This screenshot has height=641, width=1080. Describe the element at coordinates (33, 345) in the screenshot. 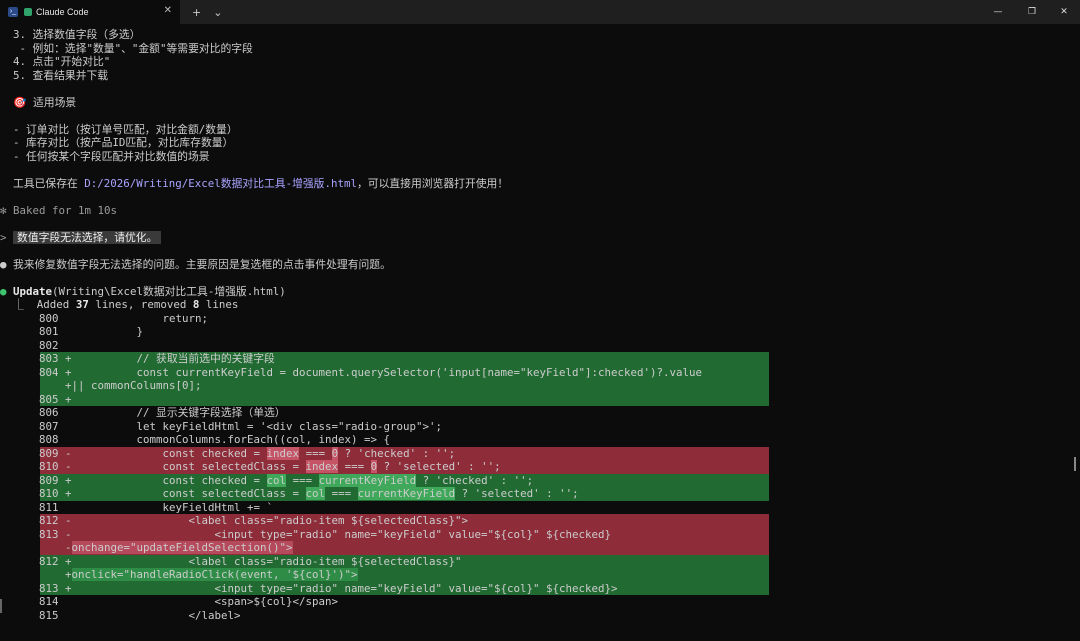

I see `line-number: 802` at that location.